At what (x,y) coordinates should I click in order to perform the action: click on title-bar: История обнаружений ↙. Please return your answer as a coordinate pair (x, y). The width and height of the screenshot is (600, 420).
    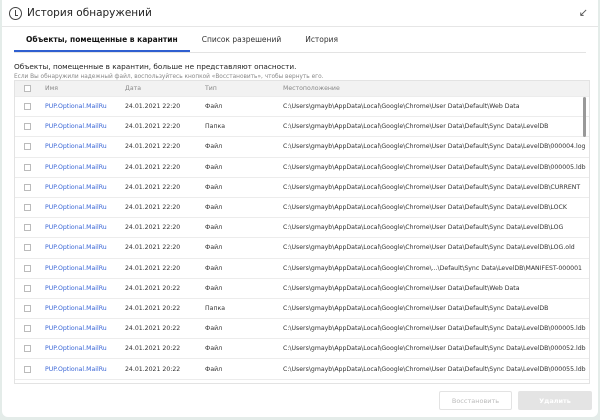
    Looking at the image, I should click on (300, 13).